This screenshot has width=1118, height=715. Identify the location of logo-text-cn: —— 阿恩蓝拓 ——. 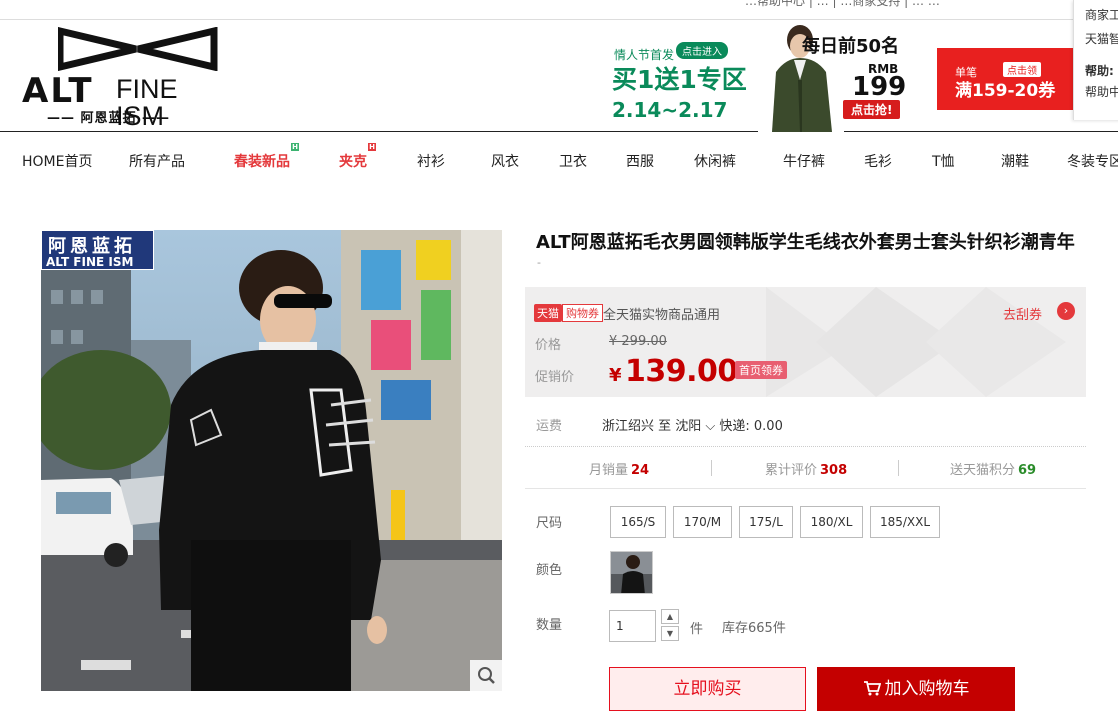
(109, 118).